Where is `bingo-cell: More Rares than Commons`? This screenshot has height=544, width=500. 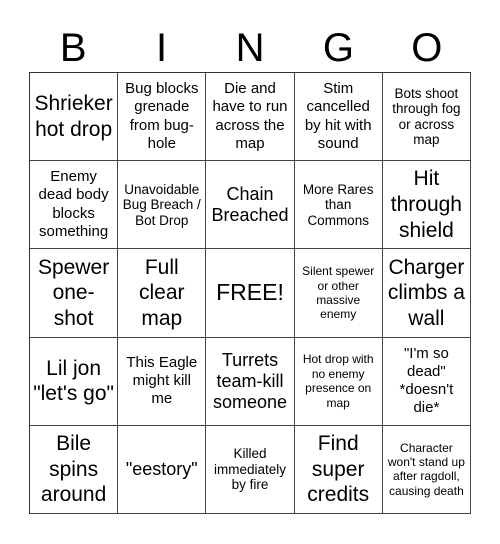
bingo-cell: More Rares than Commons is located at coordinates (338, 205).